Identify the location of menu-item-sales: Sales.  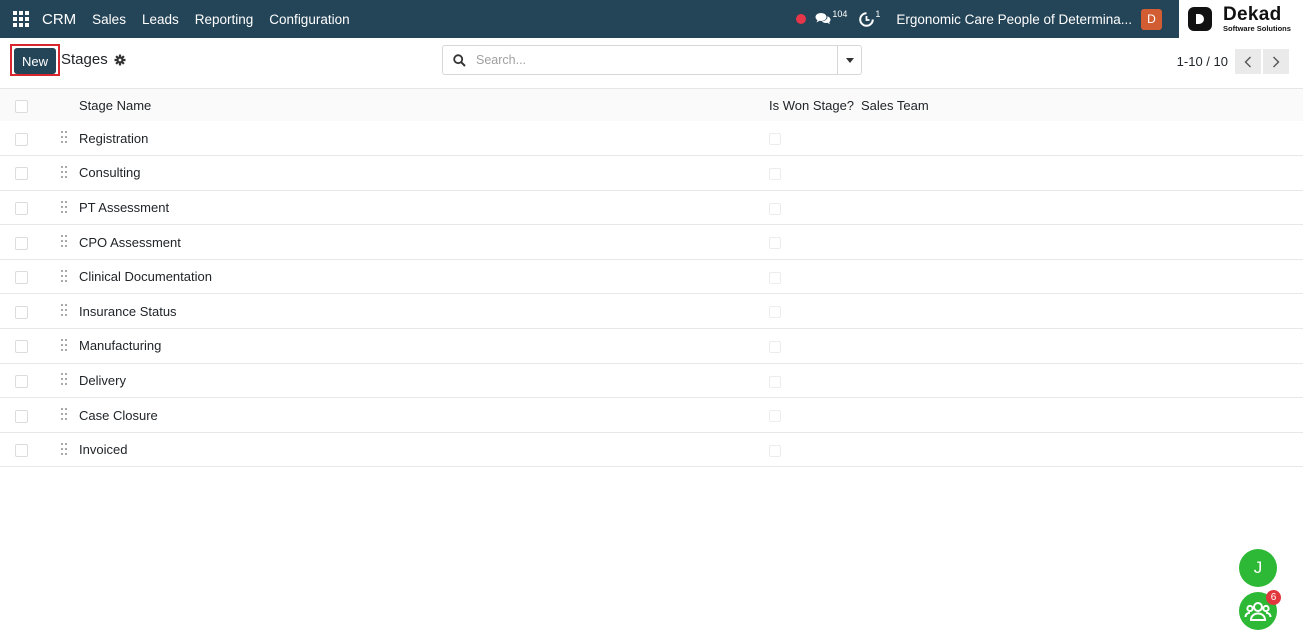
(109, 19).